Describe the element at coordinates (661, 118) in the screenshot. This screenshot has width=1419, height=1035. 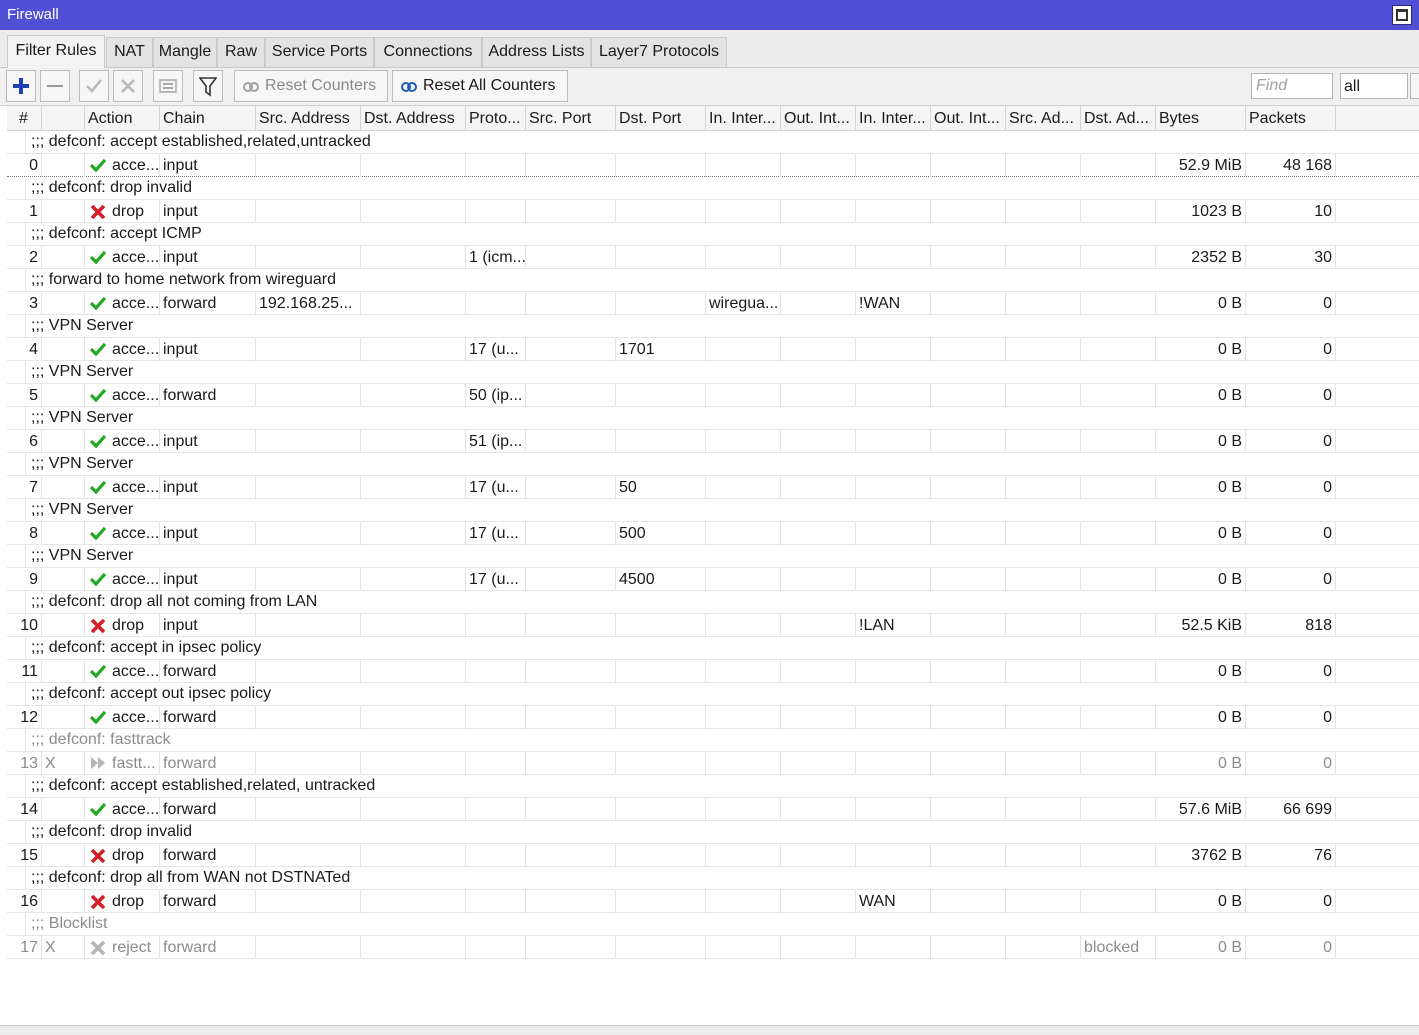
I see `header-col-dst-port: Dst. Port` at that location.